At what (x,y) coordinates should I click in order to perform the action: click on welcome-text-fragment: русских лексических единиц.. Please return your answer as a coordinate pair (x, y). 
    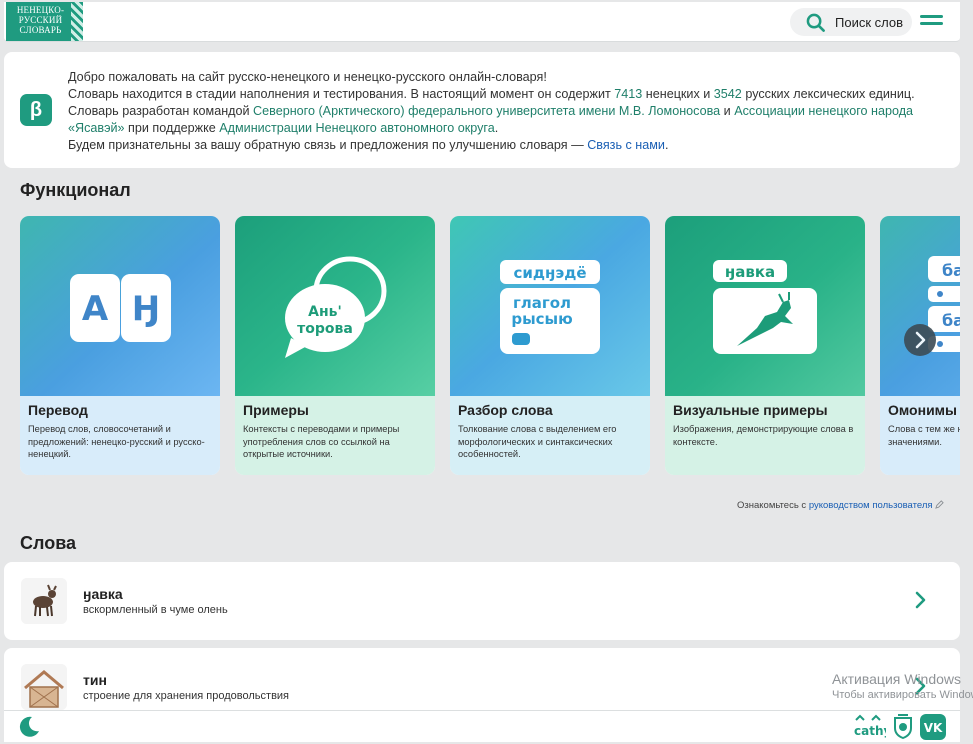
    Looking at the image, I should click on (828, 94).